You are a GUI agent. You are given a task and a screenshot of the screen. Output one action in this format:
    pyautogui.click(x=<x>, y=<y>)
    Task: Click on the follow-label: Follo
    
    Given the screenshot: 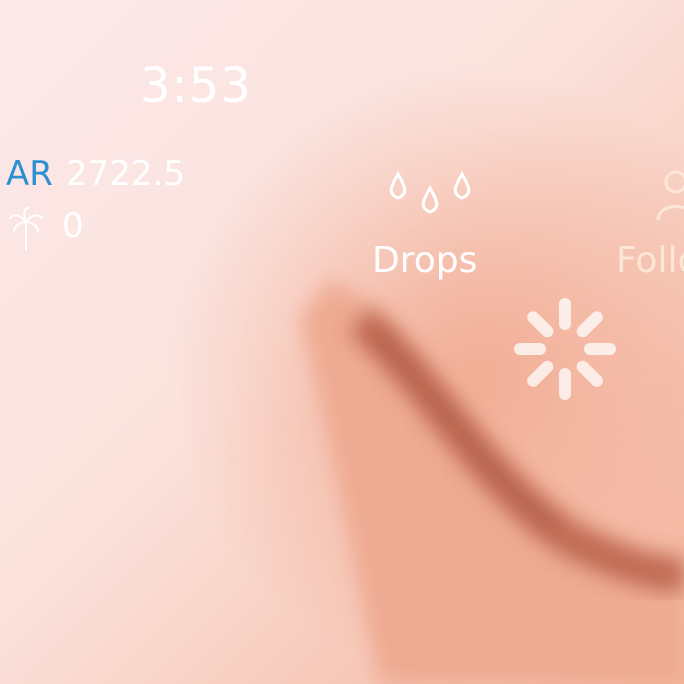 What is the action you would take?
    pyautogui.click(x=650, y=260)
    